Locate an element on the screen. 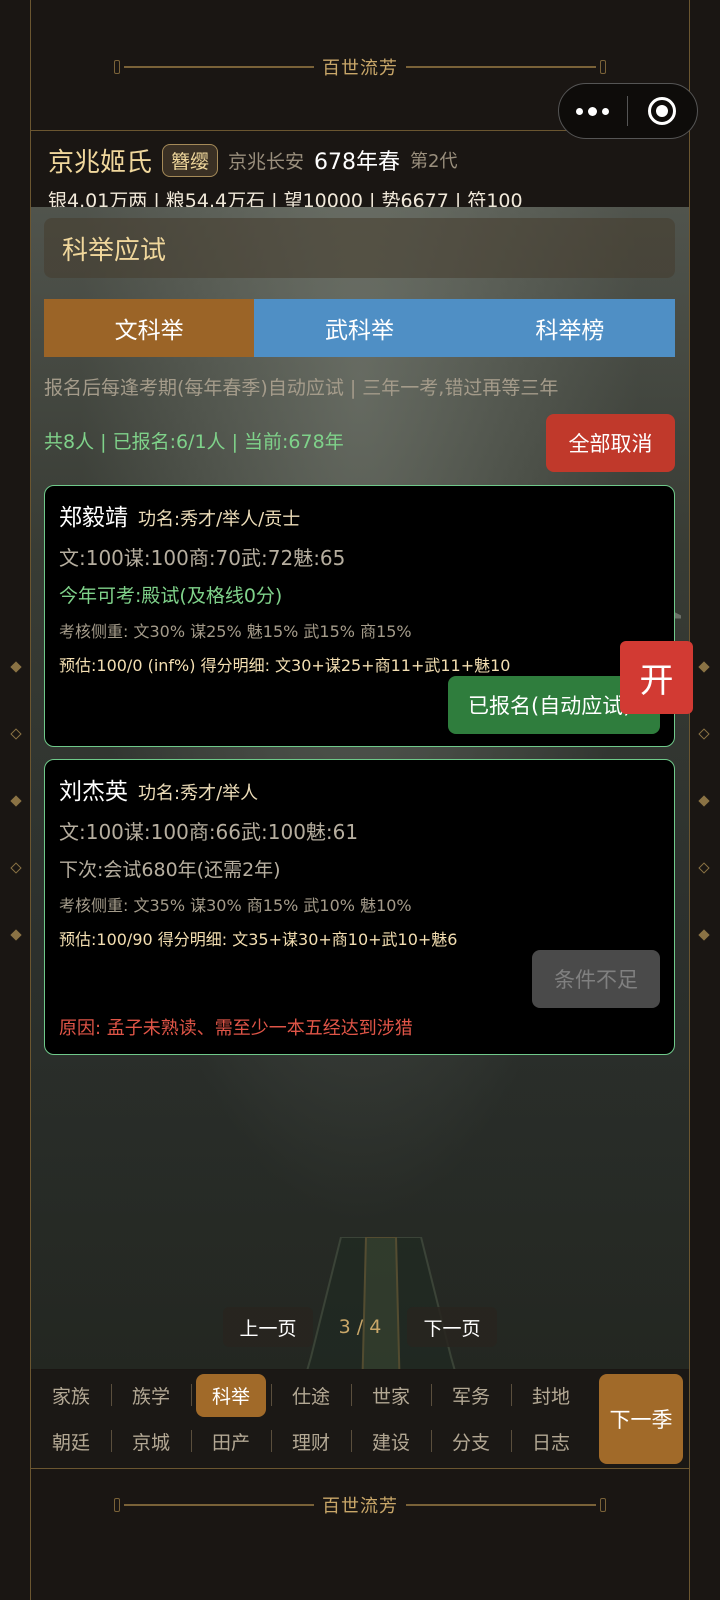  nav-item-label: 科举 is located at coordinates (230, 1395).